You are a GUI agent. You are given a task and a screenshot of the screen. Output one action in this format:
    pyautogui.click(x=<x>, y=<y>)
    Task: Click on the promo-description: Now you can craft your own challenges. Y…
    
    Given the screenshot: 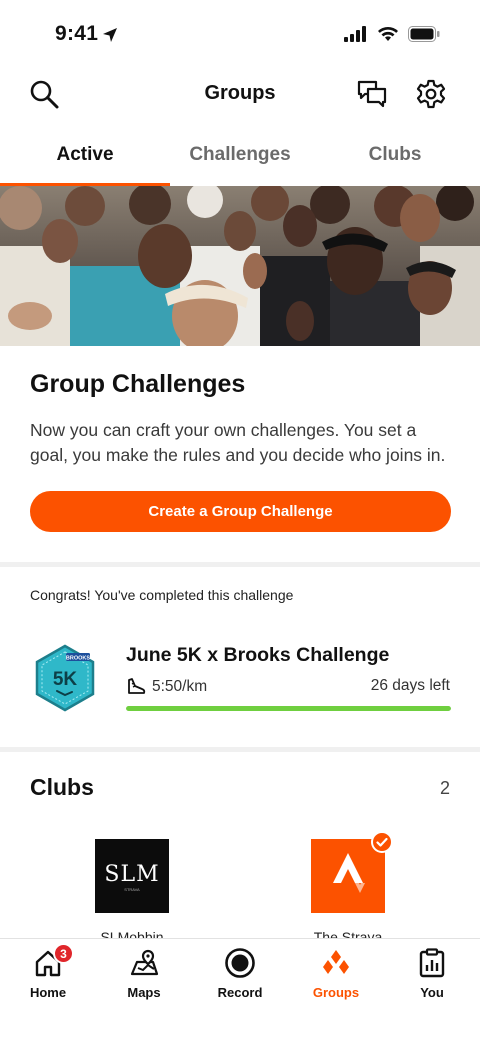 What is the action you would take?
    pyautogui.click(x=238, y=442)
    